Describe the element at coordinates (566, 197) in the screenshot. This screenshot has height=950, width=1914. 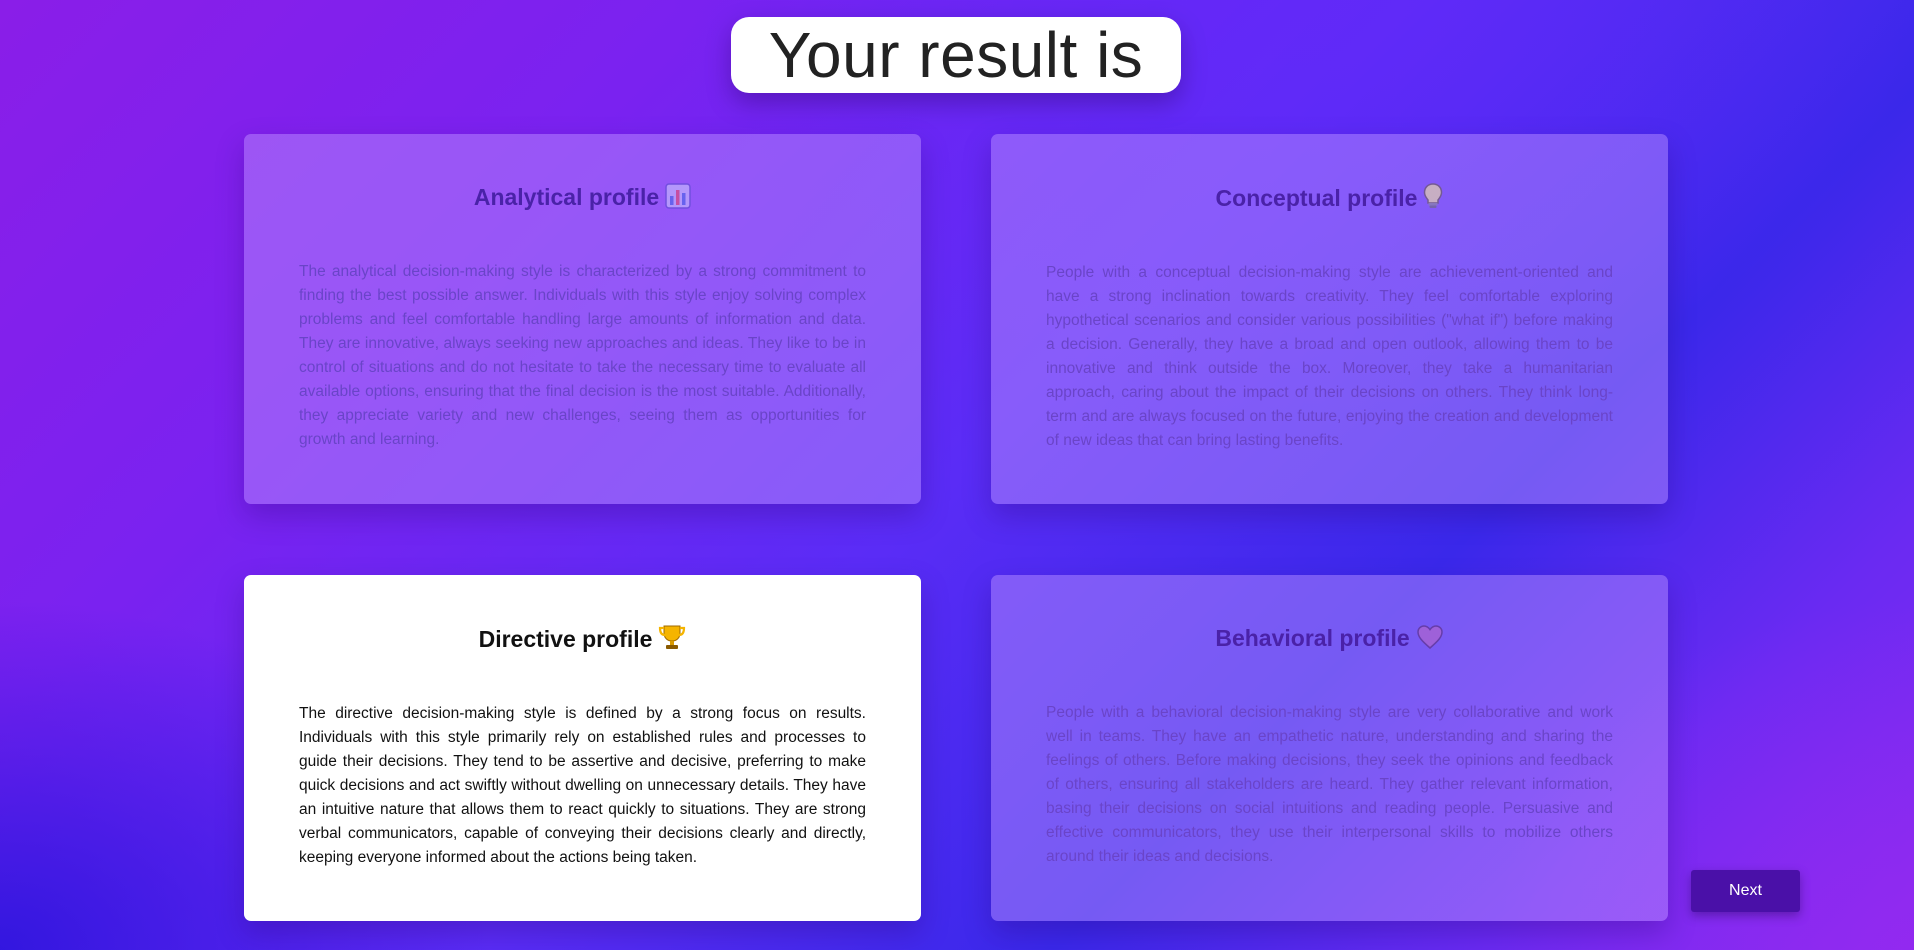
I see `analytical-profile-title: Analytical profile` at that location.